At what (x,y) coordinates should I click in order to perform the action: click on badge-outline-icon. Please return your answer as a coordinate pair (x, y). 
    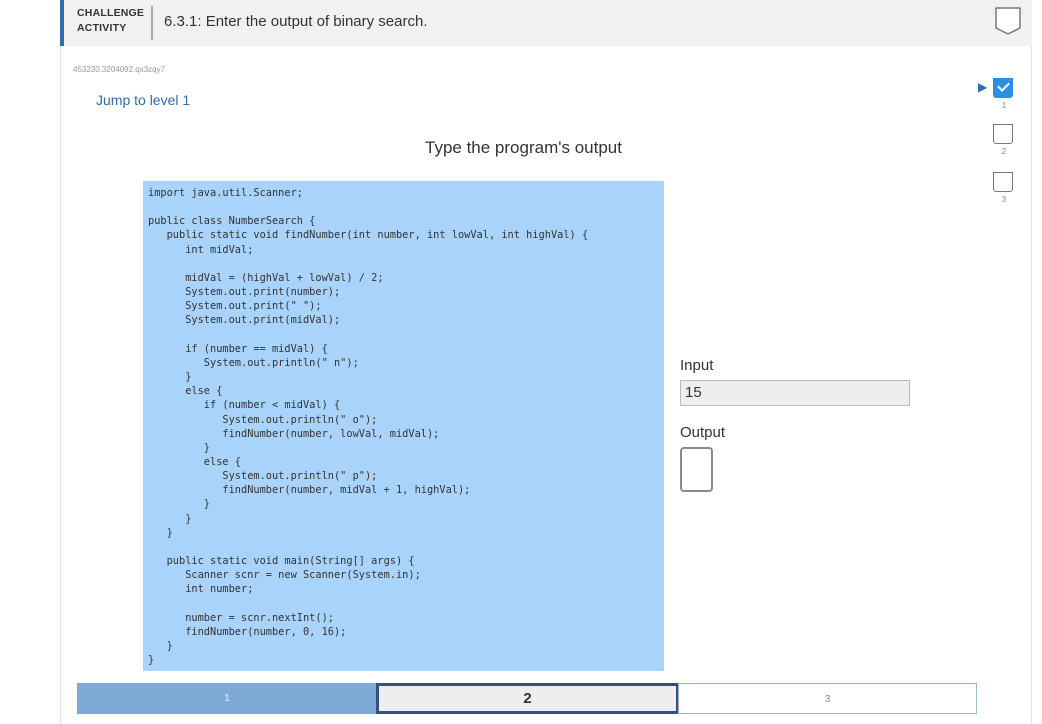
    Looking at the image, I should click on (1008, 21).